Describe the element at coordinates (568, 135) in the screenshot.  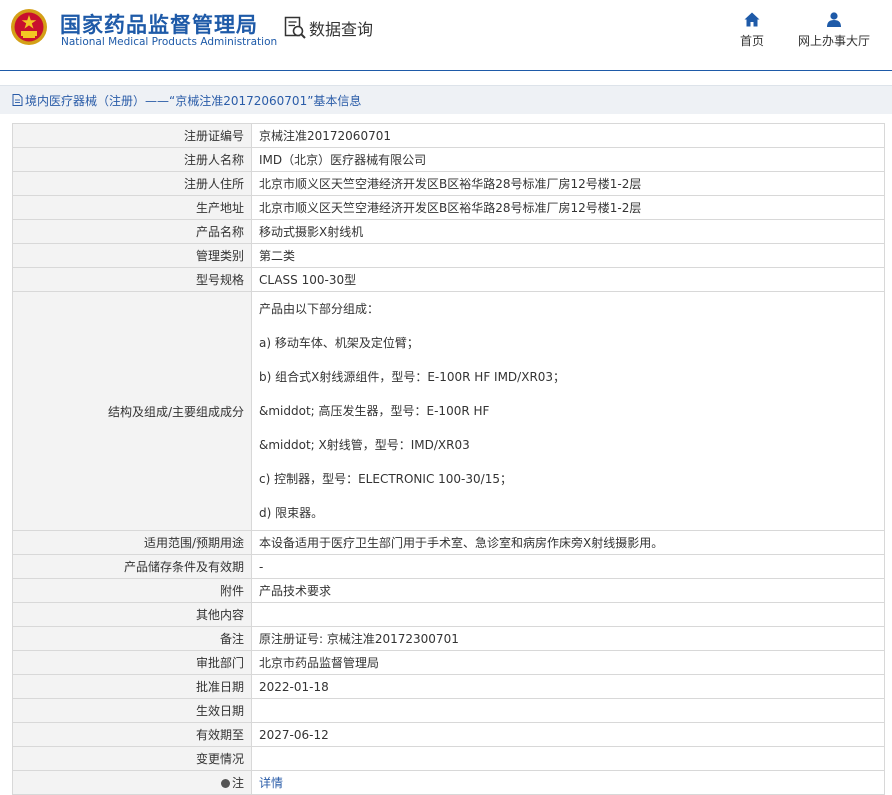
I see `field-value: 京械注准20172060701` at that location.